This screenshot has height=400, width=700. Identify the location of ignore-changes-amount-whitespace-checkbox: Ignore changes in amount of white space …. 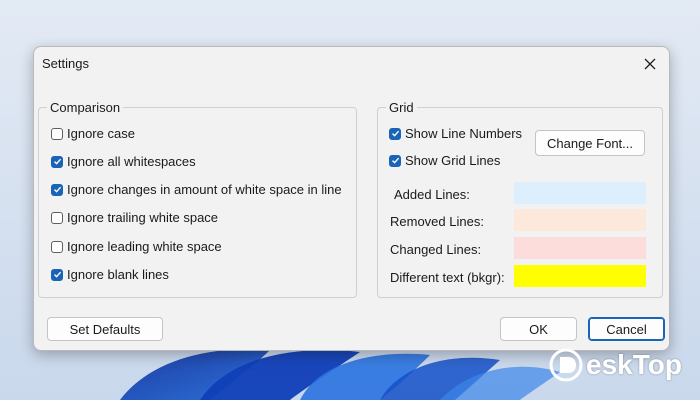
(196, 189).